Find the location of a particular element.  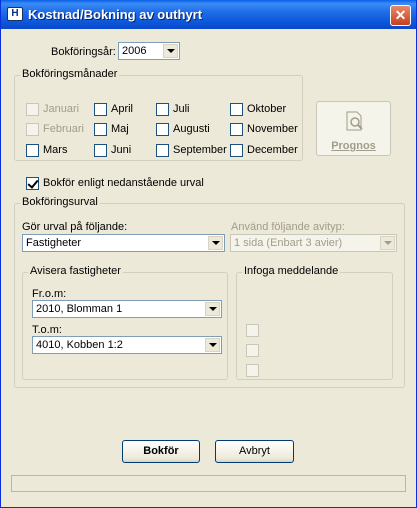

prognos-button: Prognos is located at coordinates (353, 128).